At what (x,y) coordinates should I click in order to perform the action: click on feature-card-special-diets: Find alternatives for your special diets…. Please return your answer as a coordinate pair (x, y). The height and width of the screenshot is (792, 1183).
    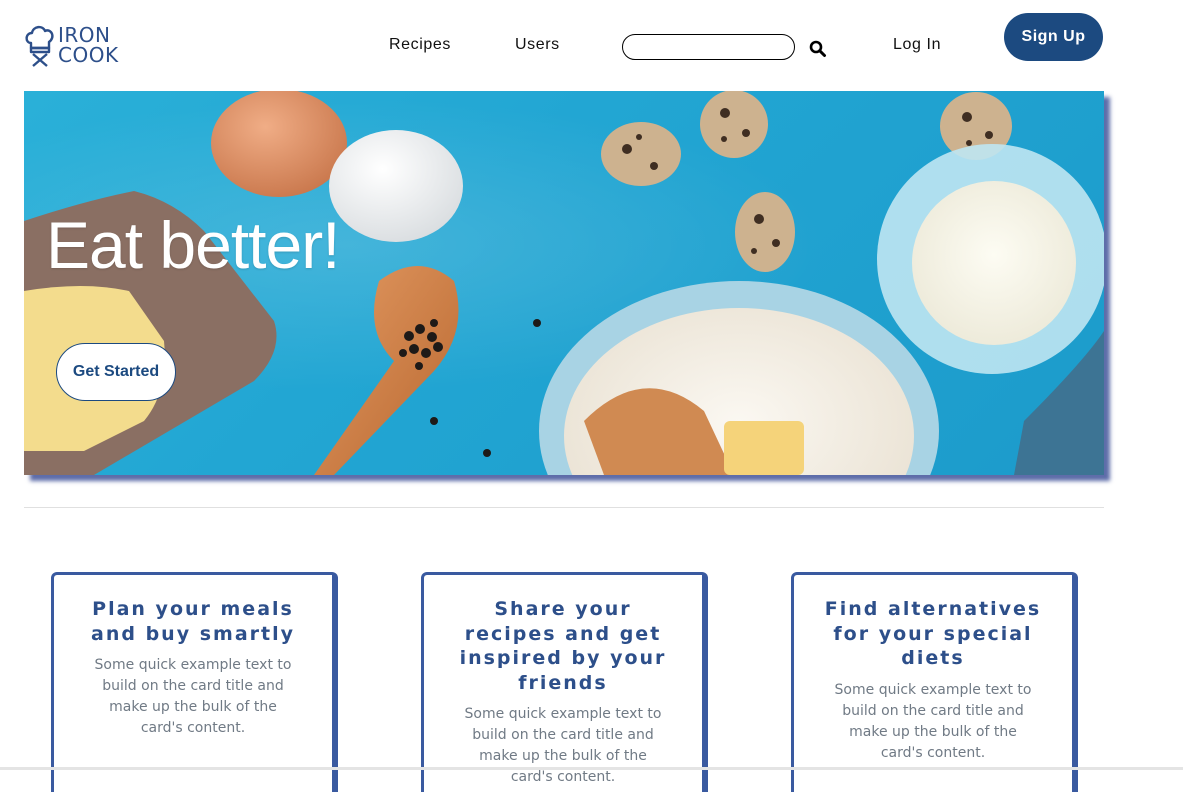
    Looking at the image, I should click on (934, 682).